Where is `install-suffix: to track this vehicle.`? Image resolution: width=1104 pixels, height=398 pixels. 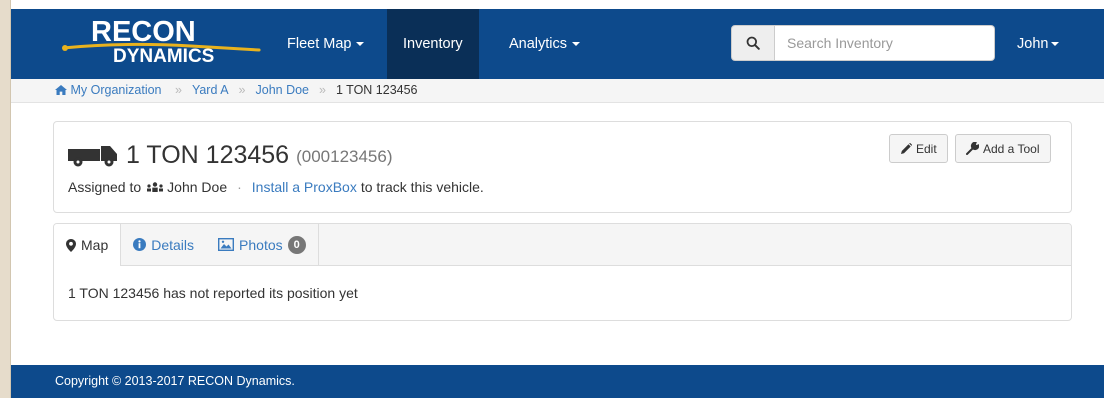
install-suffix: to track this vehicle. is located at coordinates (422, 187).